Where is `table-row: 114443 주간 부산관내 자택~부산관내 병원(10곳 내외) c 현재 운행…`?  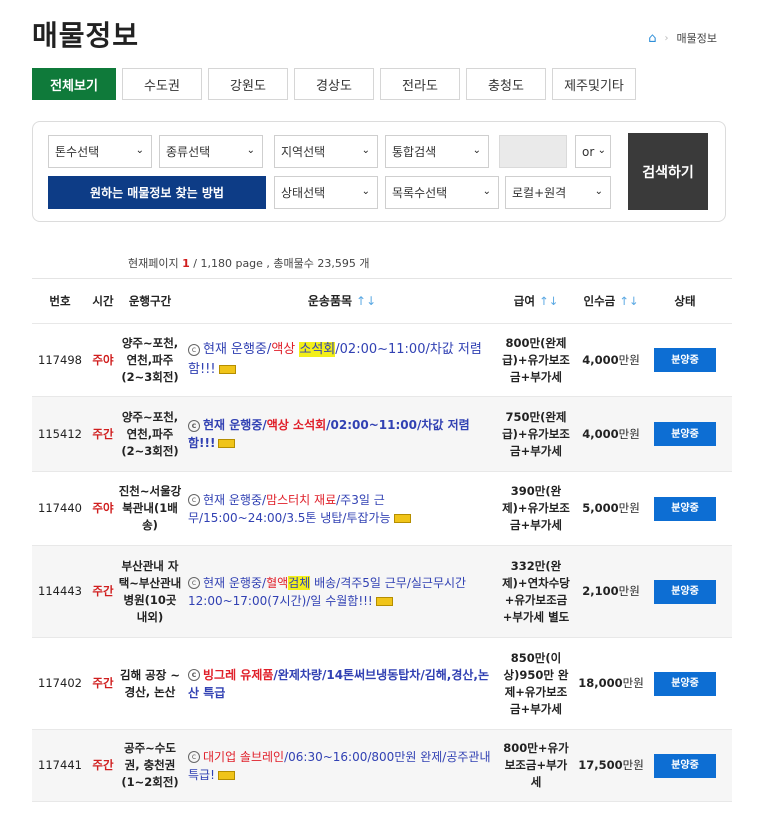 table-row: 114443 주간 부산관내 자택~부산관내 병원(10곳 내외) c 현재 운행… is located at coordinates (382, 592).